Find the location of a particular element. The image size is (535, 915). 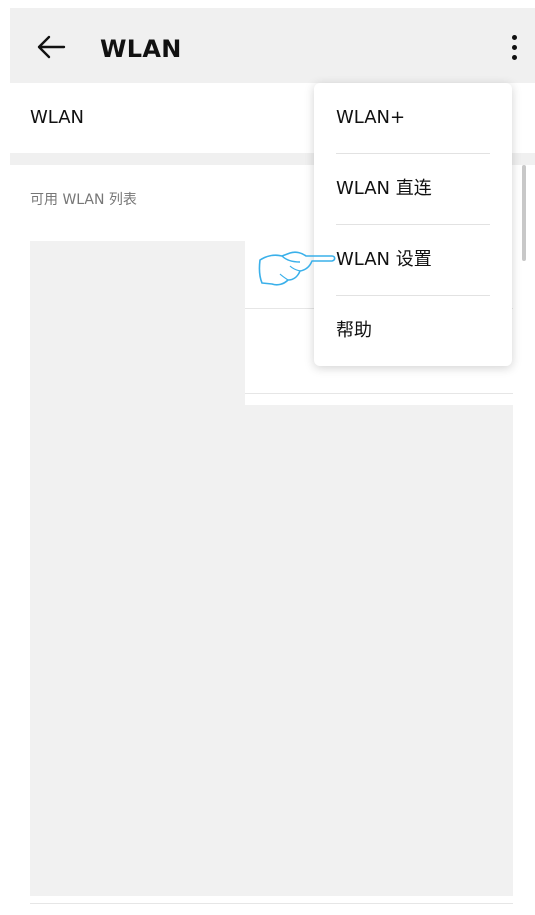

more-options-button is located at coordinates (514, 47).